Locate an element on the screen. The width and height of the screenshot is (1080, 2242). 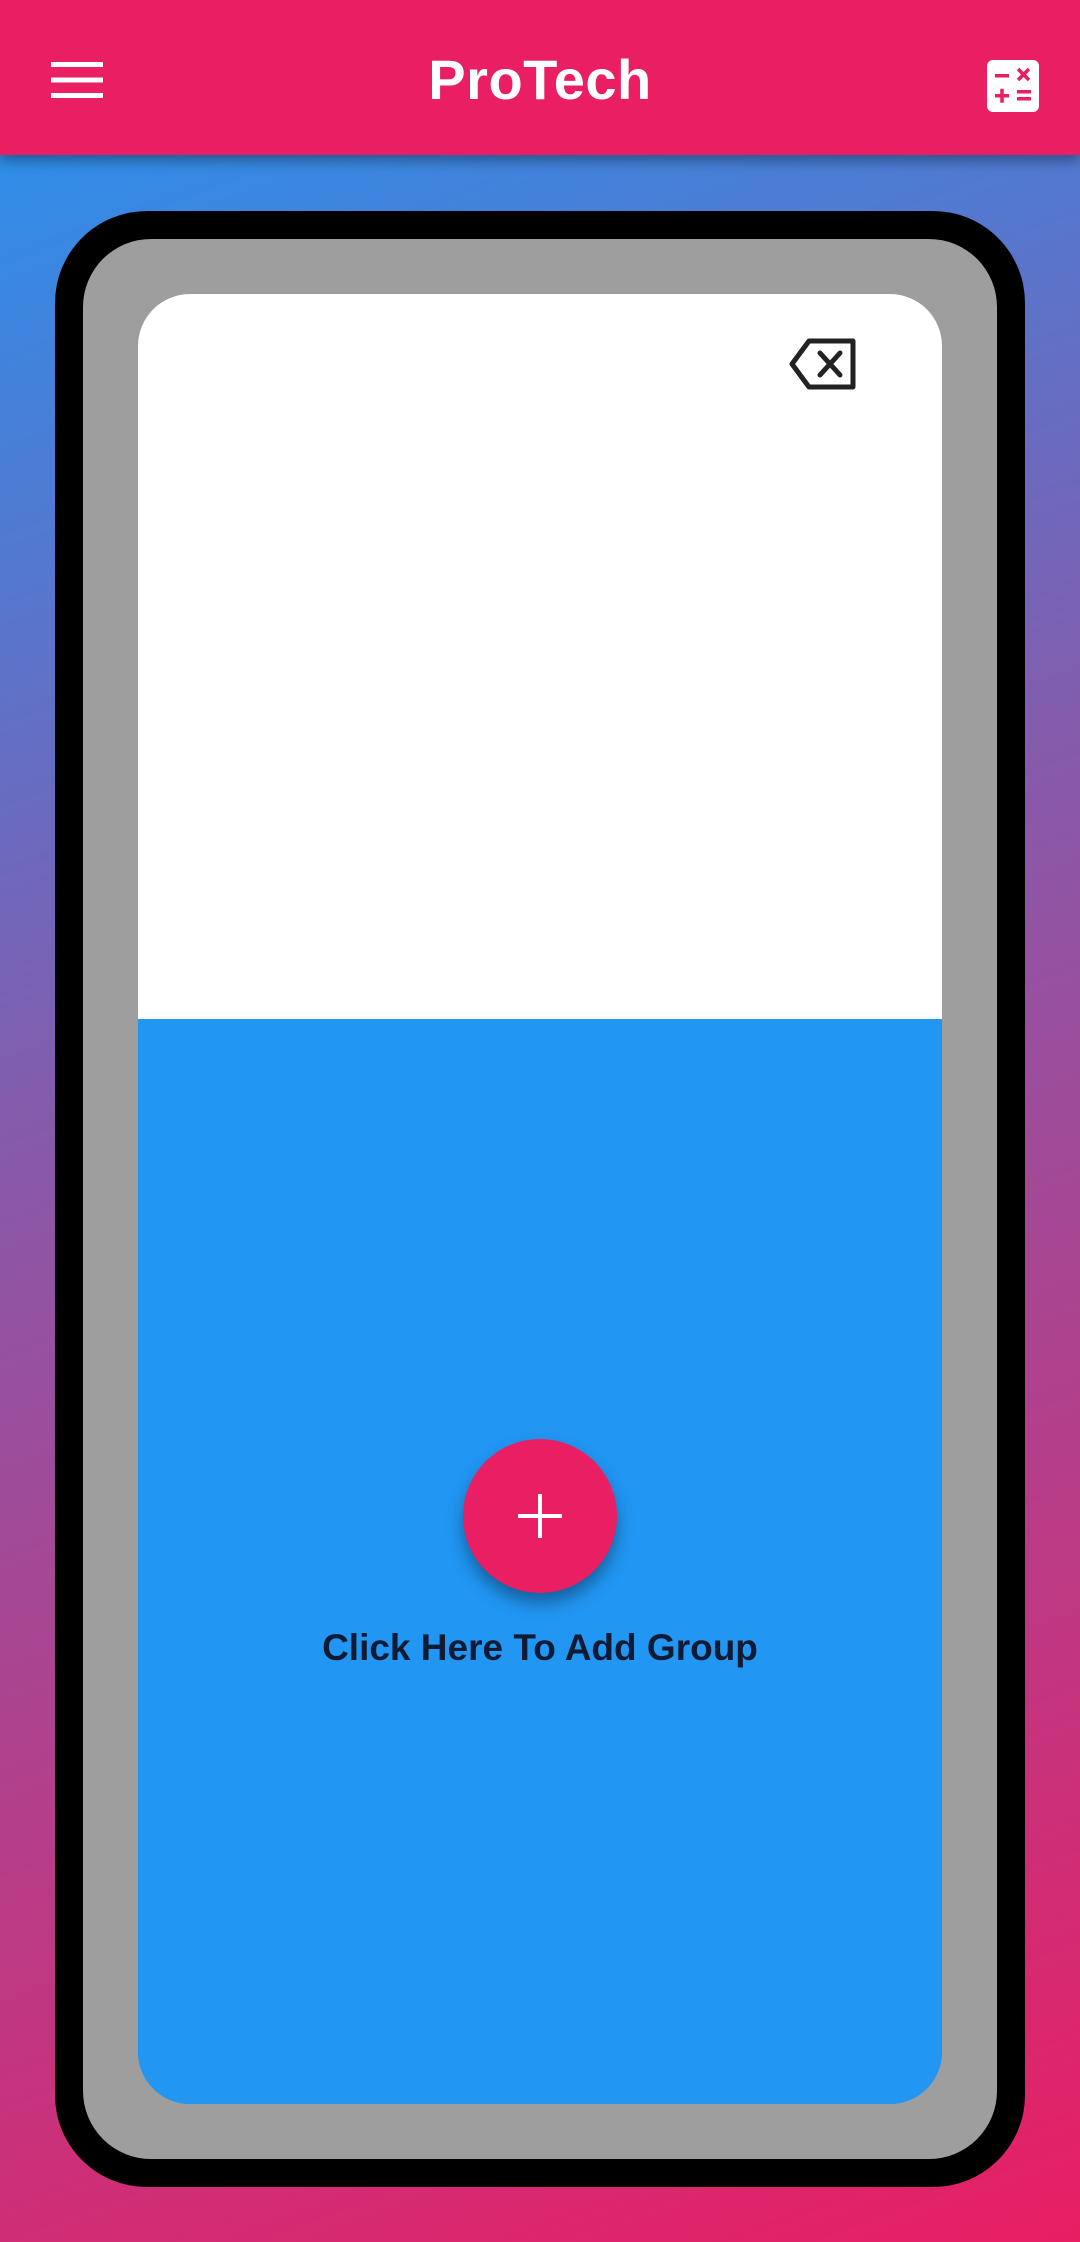
backspace-icon is located at coordinates (822, 364).